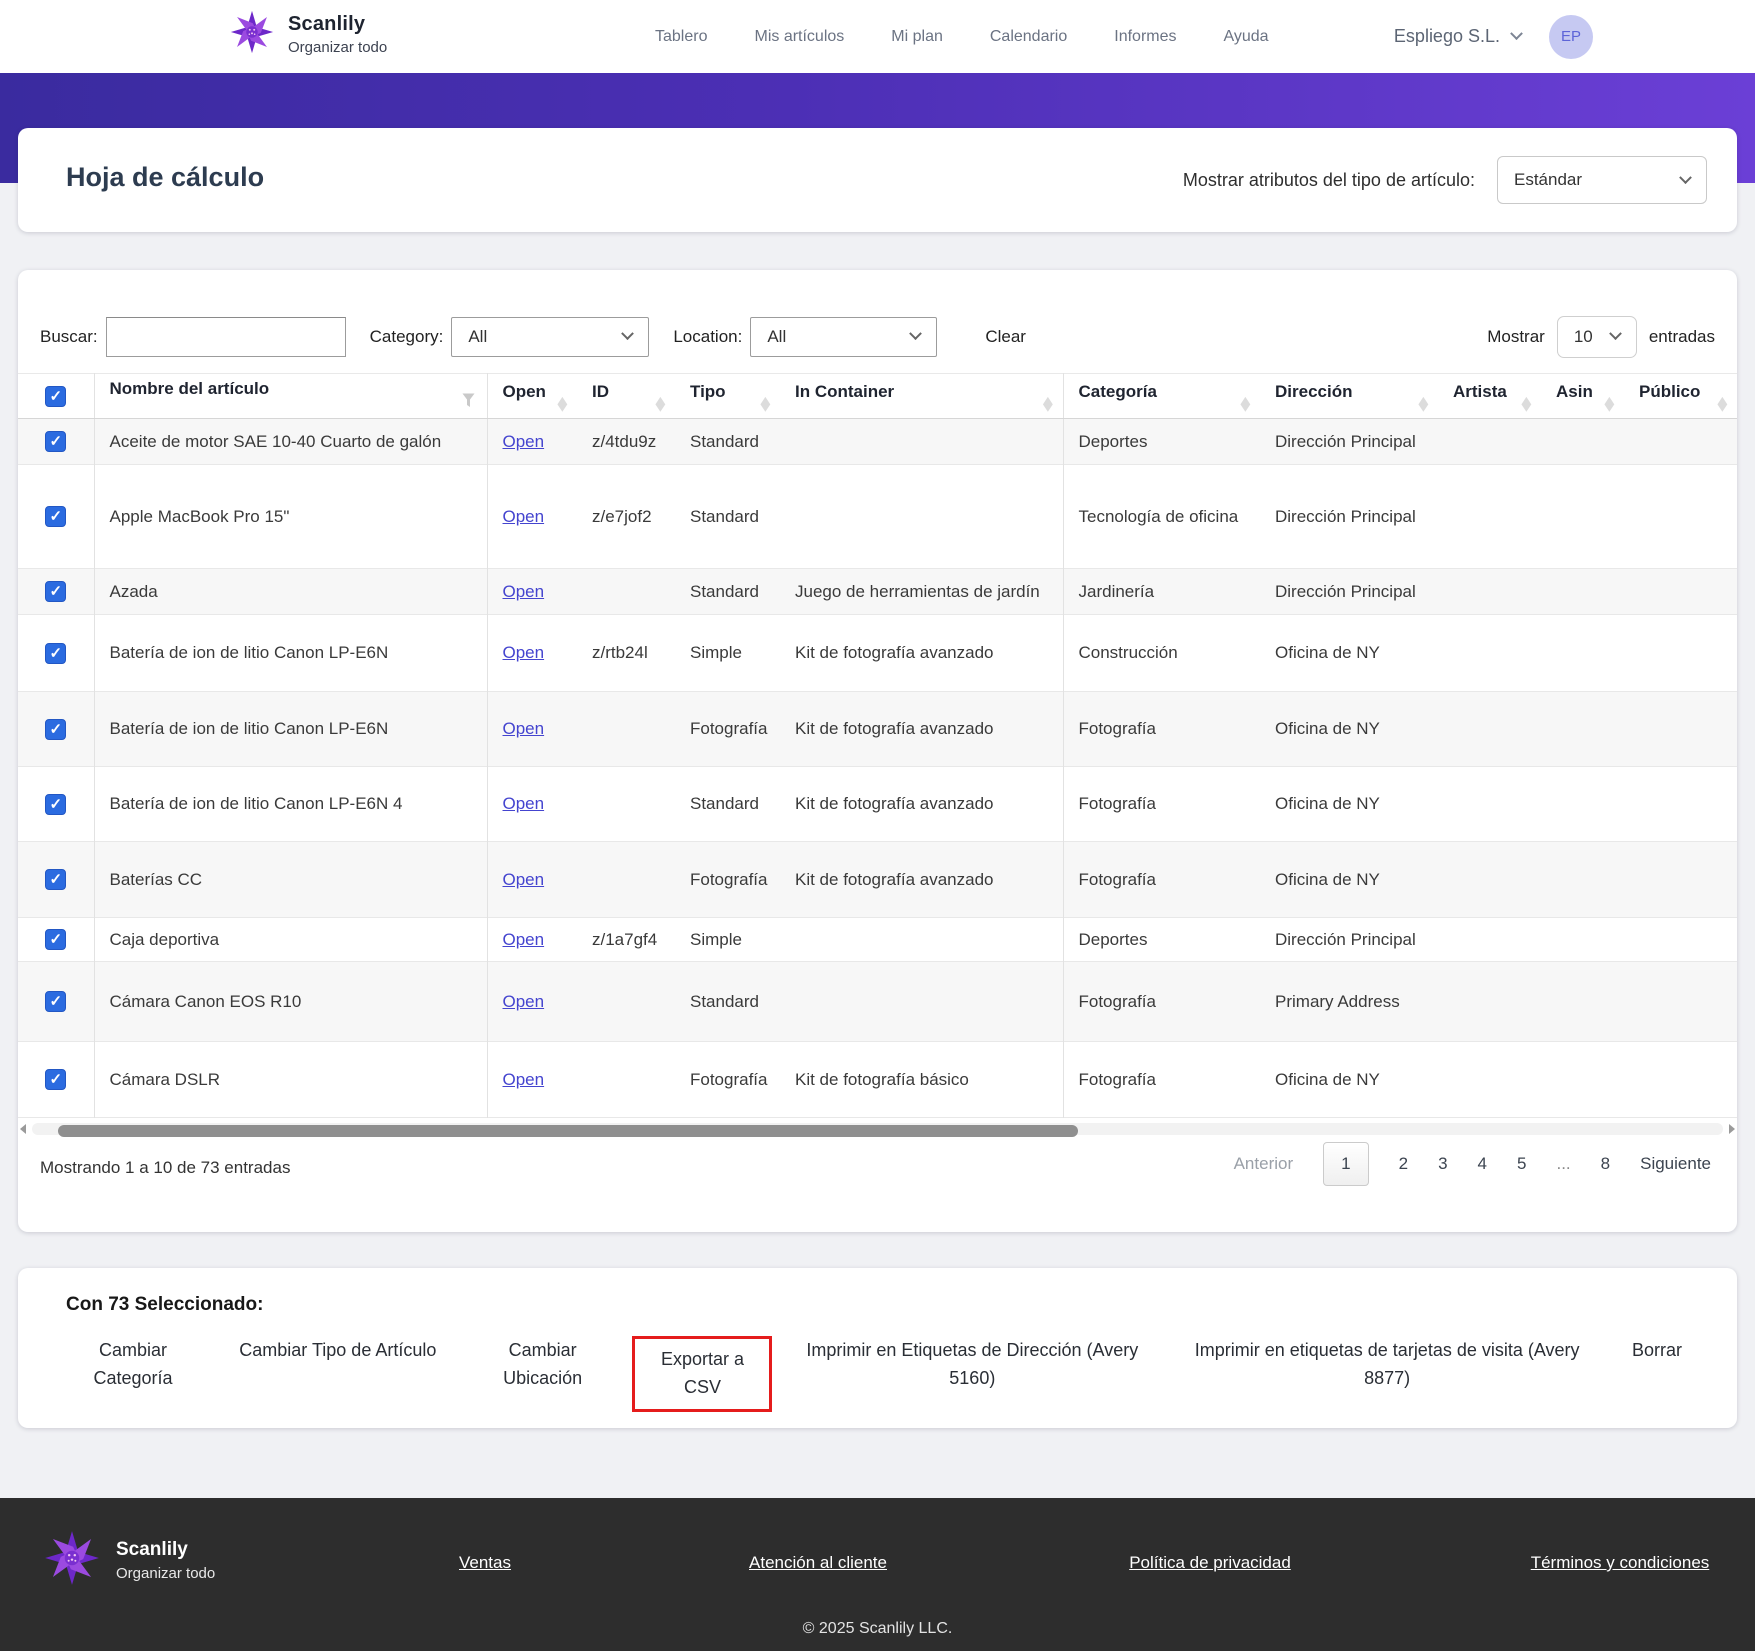 The height and width of the screenshot is (1651, 1755). Describe the element at coordinates (291, 396) in the screenshot. I see `col-header-nombre-del-art-culo: Nombre del artículo` at that location.